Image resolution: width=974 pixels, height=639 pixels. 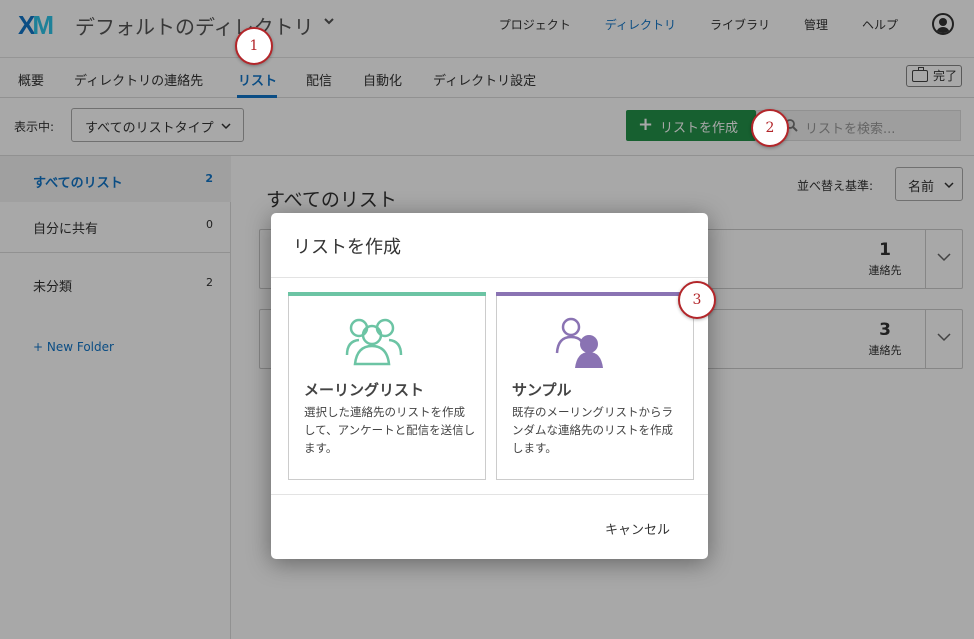 I want to click on step-marker-2: 2, so click(x=770, y=128).